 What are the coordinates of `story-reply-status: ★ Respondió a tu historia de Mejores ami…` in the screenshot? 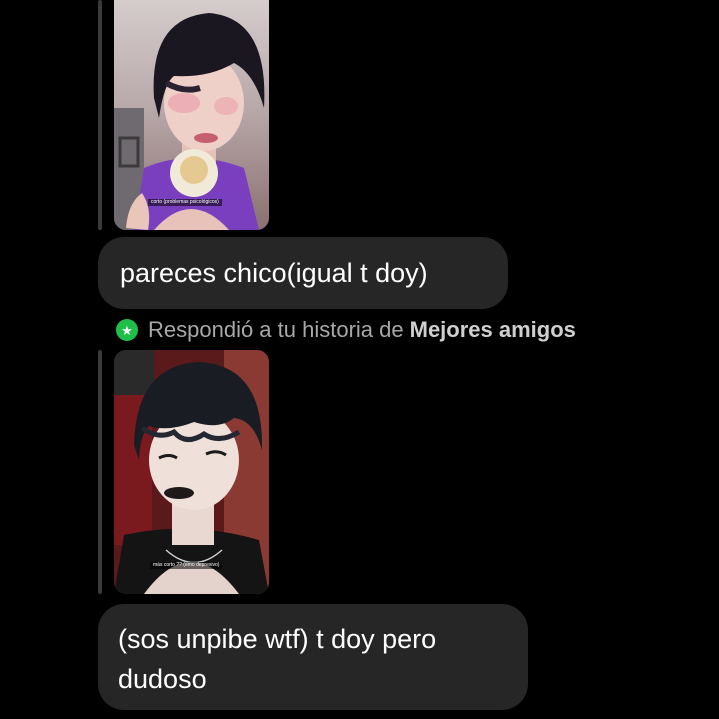 It's located at (346, 330).